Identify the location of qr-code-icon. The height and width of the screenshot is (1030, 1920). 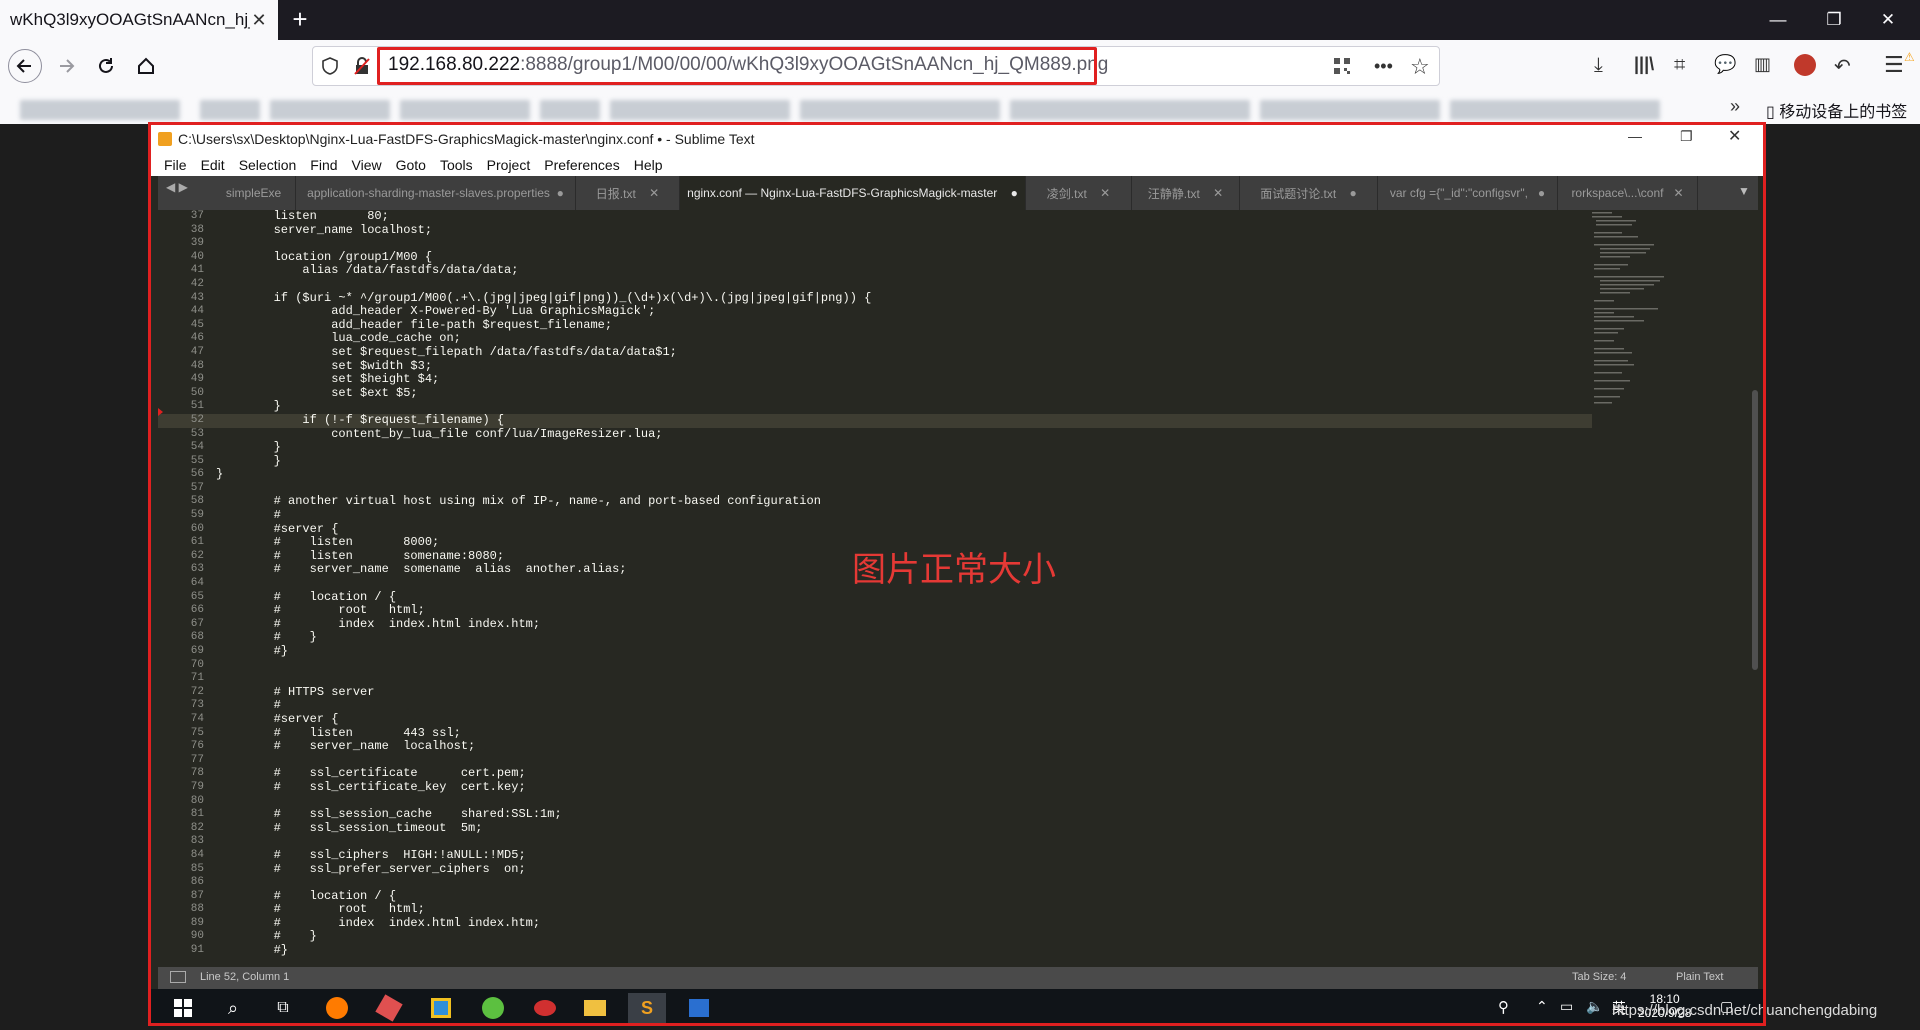
(1342, 66).